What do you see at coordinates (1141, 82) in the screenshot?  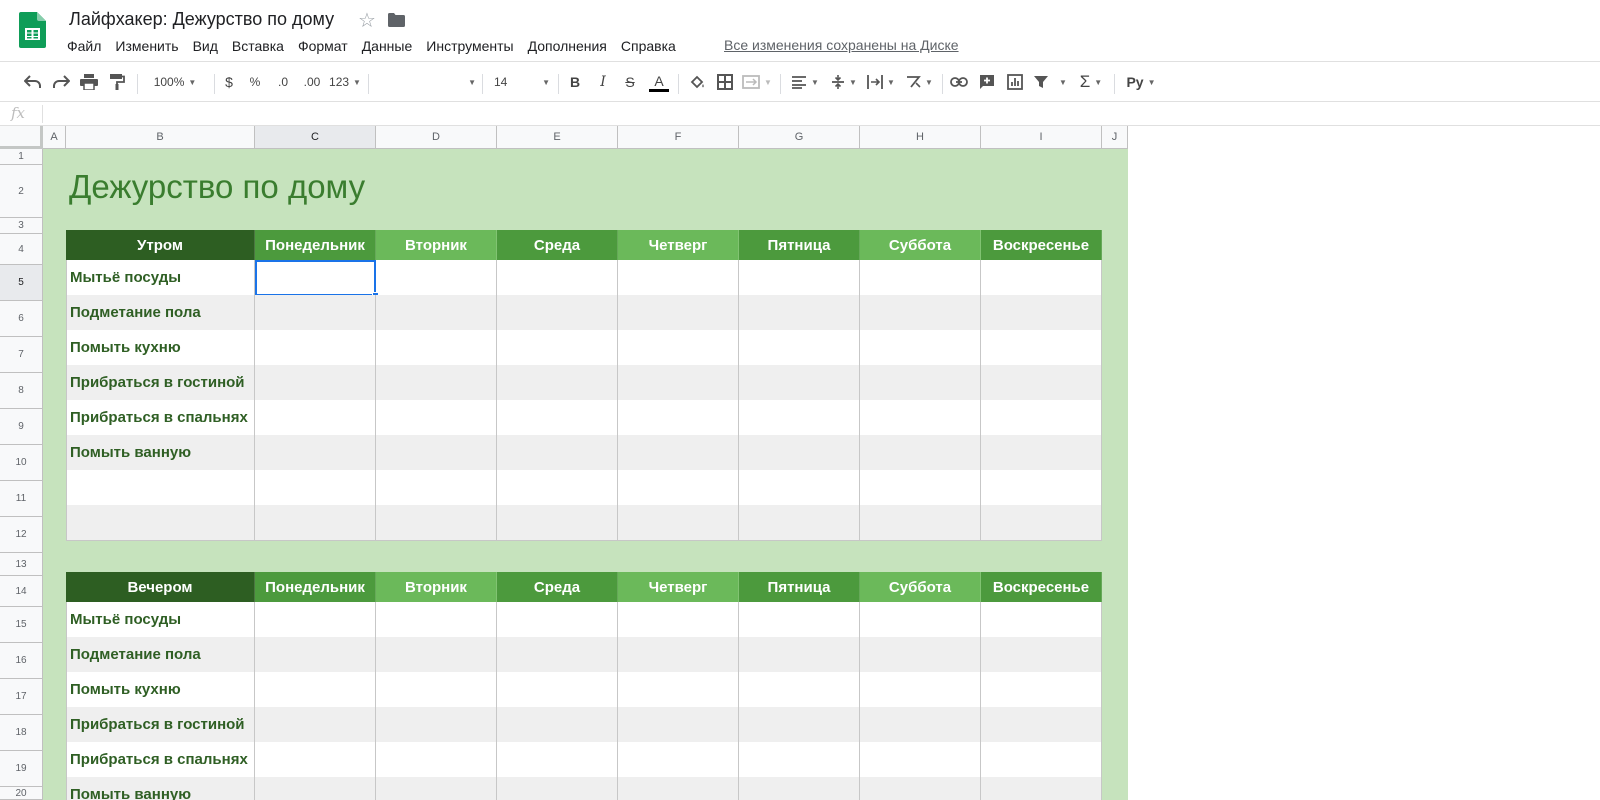 I see `input-tools-button: Ру ▼` at bounding box center [1141, 82].